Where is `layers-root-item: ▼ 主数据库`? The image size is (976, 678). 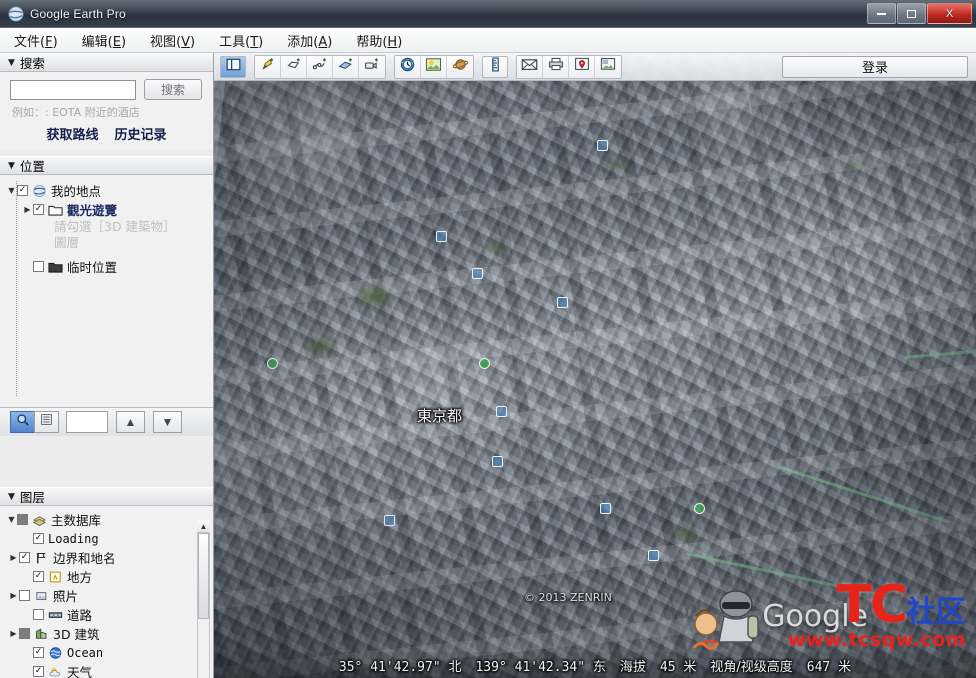
layers-root-item: ▼ 主数据库 is located at coordinates (106, 519).